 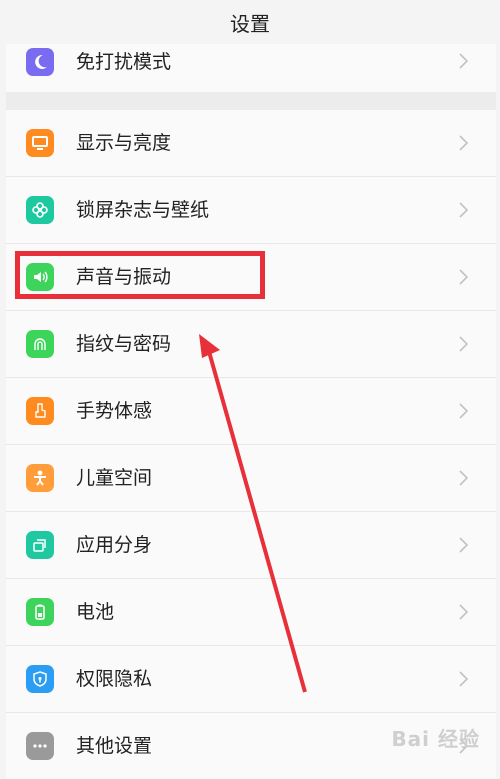 What do you see at coordinates (435, 739) in the screenshot?
I see `watermark-logo: Bai 经验` at bounding box center [435, 739].